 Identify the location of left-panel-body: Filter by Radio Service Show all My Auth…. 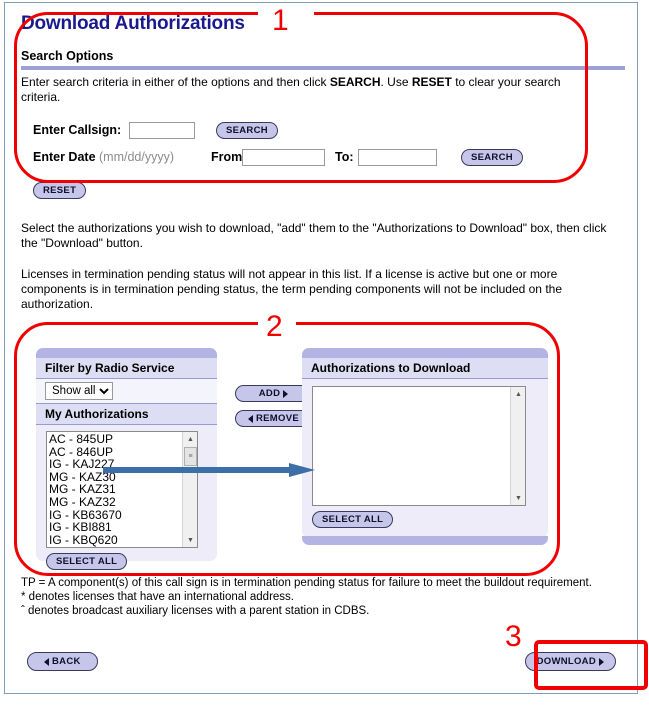
(126, 468).